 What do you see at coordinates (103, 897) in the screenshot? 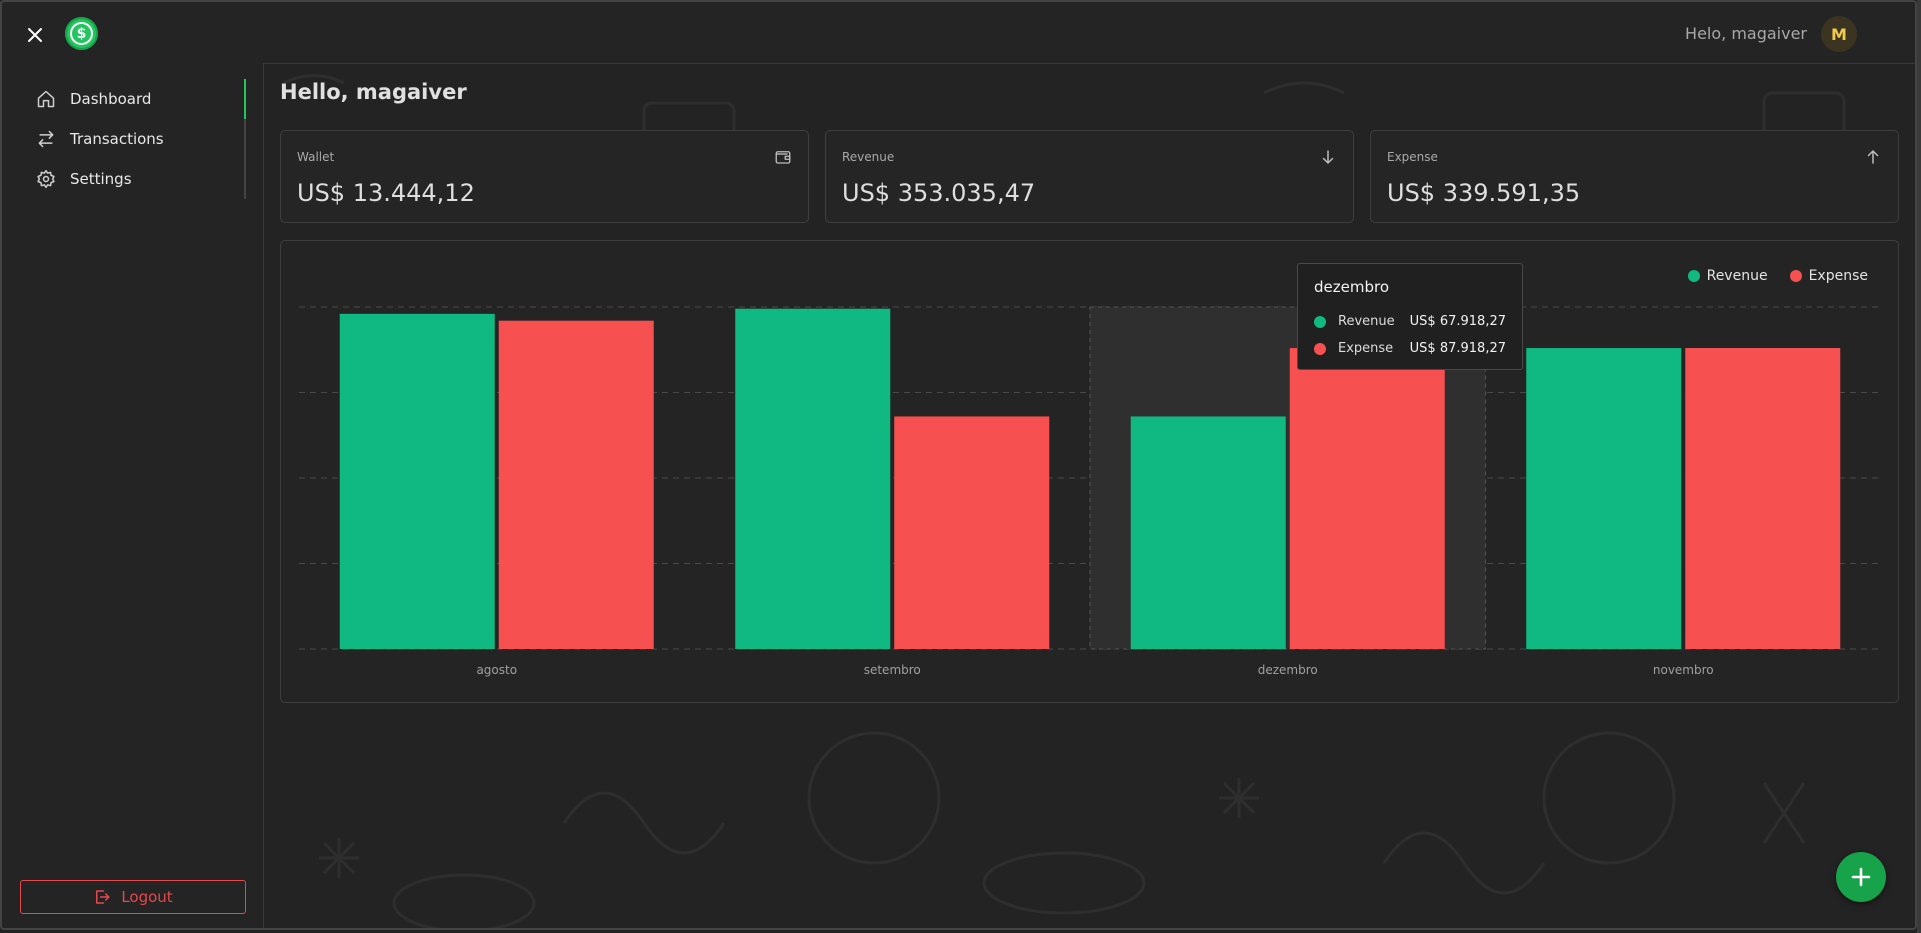
I see `logout-icon` at bounding box center [103, 897].